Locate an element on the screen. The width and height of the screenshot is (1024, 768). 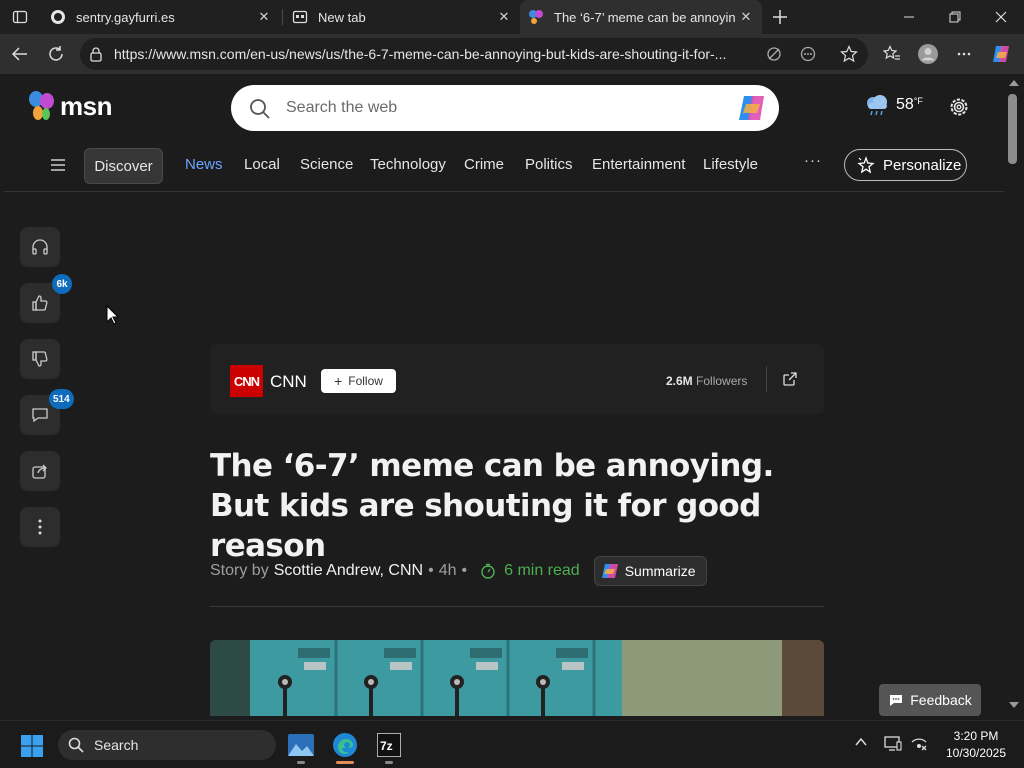
temperature-value: 58 is located at coordinates (905, 104).